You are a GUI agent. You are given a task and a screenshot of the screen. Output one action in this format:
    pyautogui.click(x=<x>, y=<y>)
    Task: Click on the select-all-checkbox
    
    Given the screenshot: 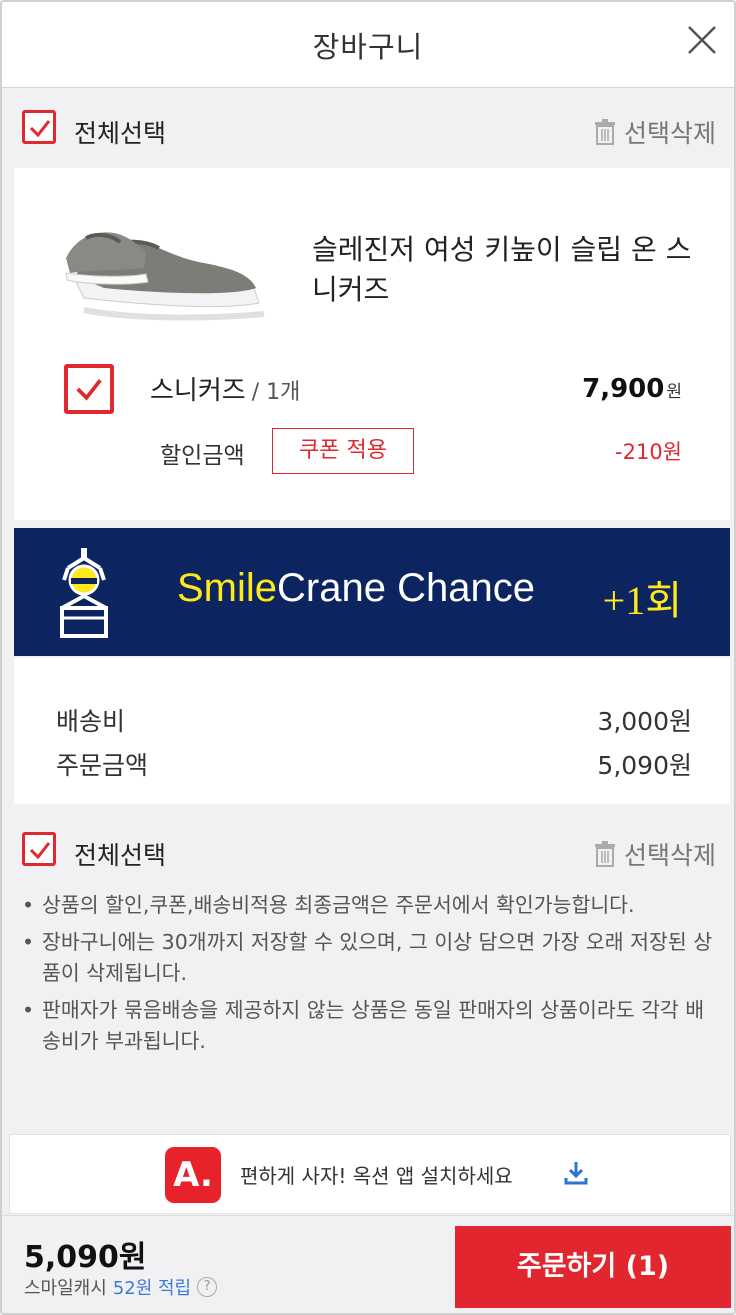 What is the action you would take?
    pyautogui.click(x=39, y=127)
    